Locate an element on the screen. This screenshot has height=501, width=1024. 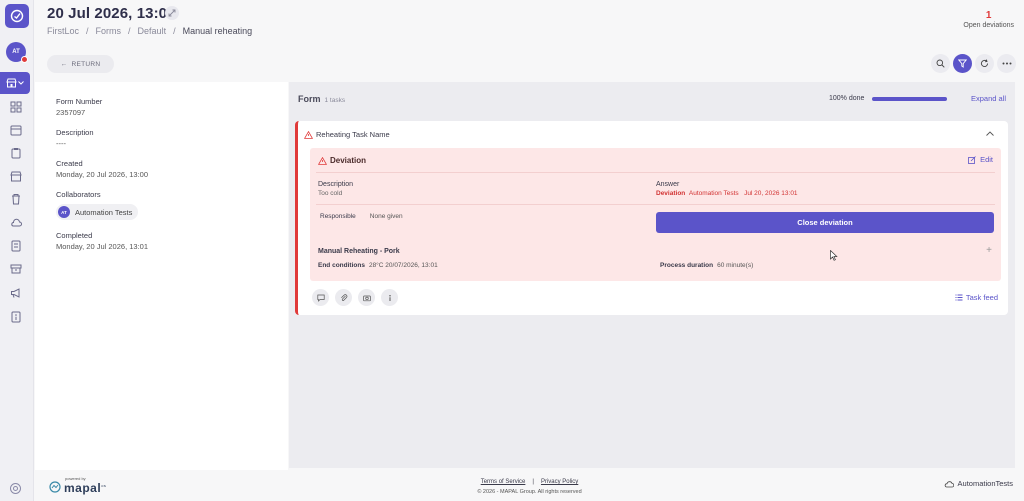
settings-icon is located at coordinates (15, 488).